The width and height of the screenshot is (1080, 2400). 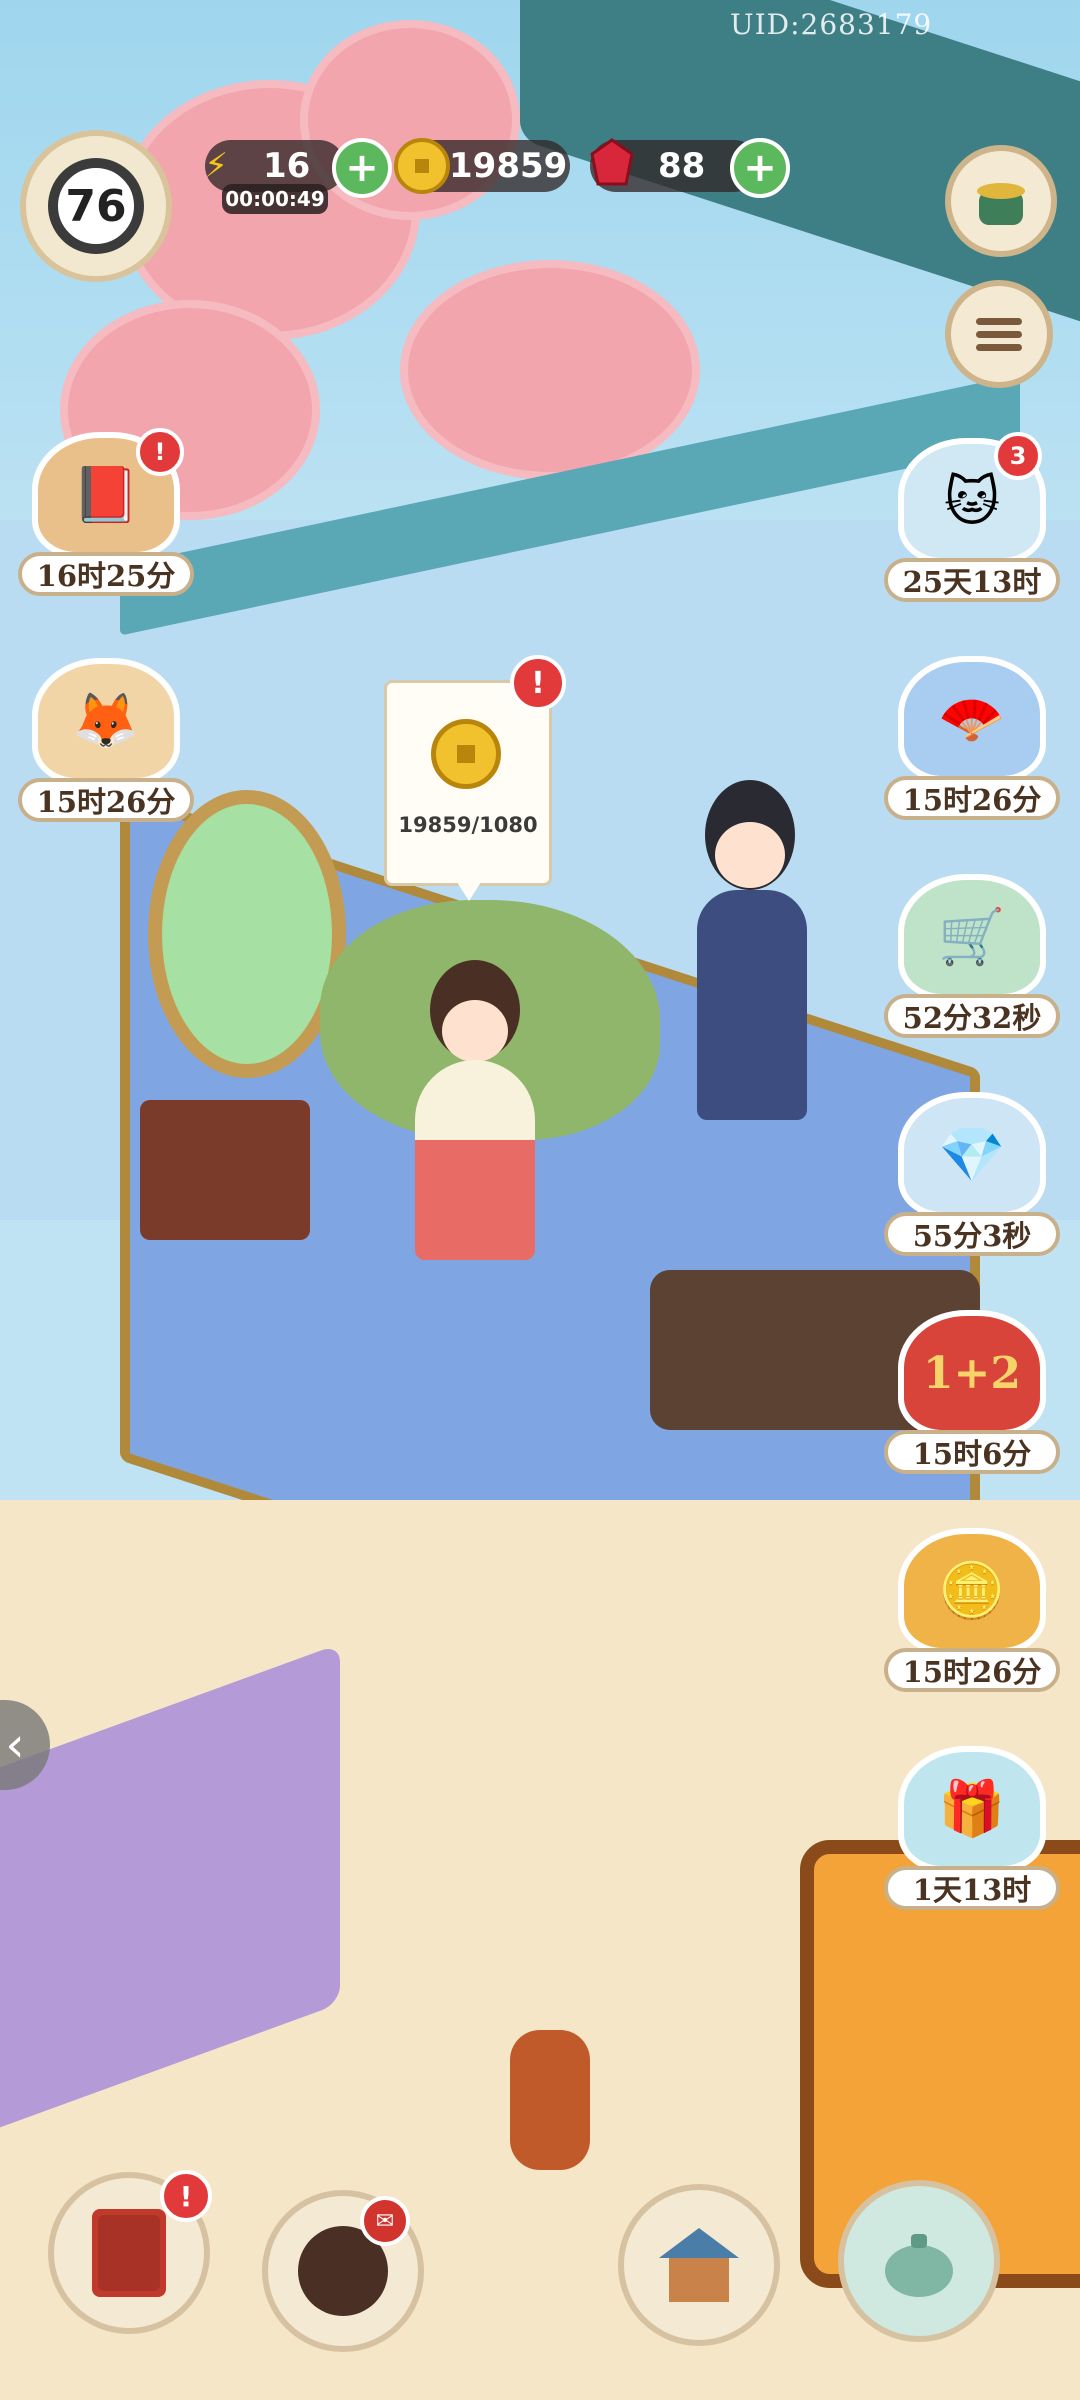 I want to click on cat-cart-icon: 🛒, so click(x=972, y=937).